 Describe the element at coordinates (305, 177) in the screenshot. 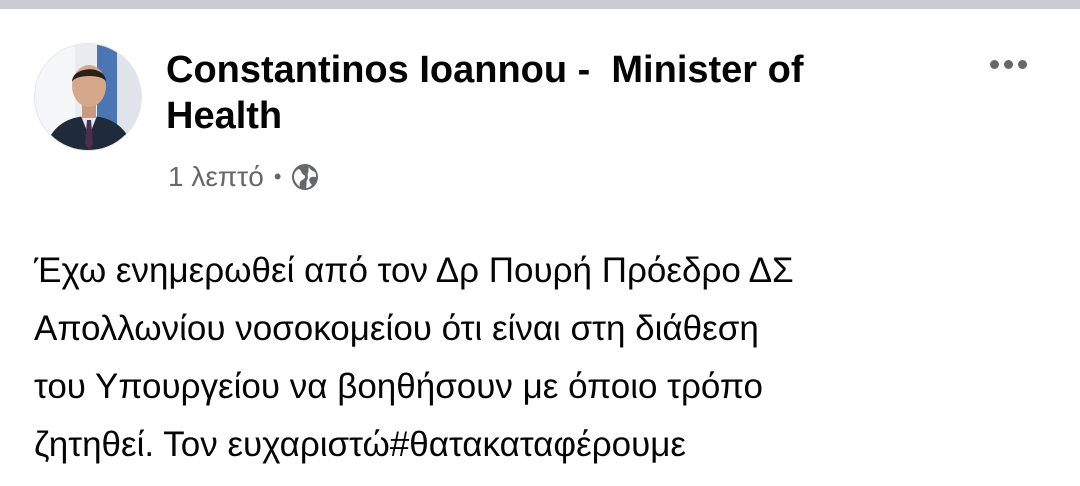

I see `globe-icon` at that location.